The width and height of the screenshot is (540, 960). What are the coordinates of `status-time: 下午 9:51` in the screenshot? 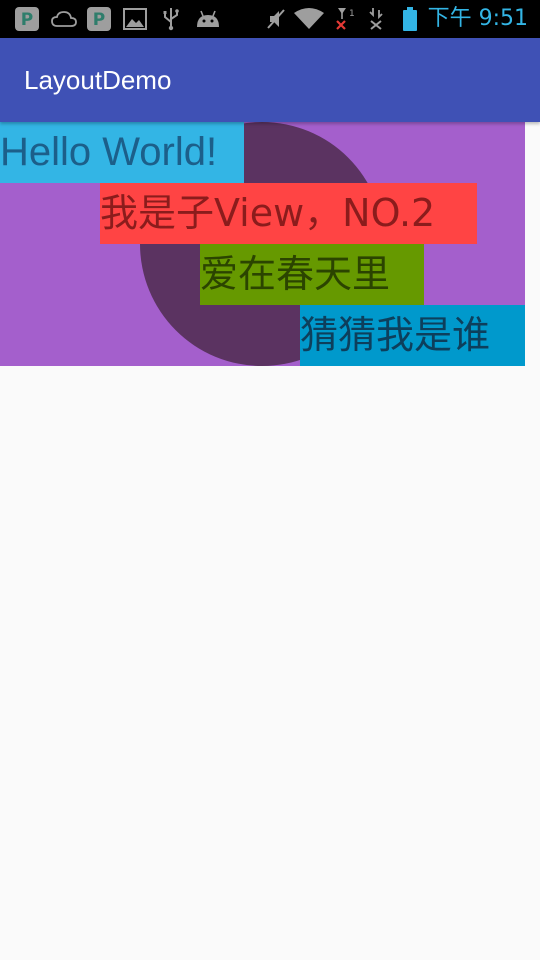 It's located at (477, 18).